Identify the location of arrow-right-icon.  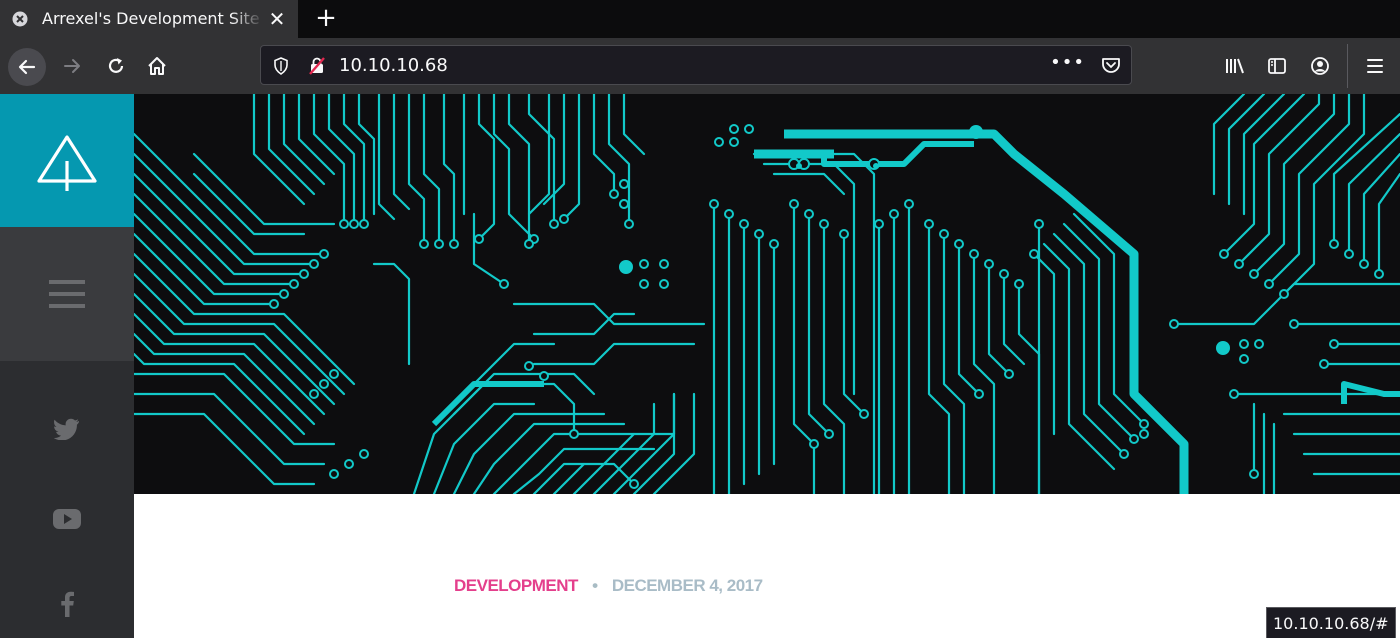
(72, 66).